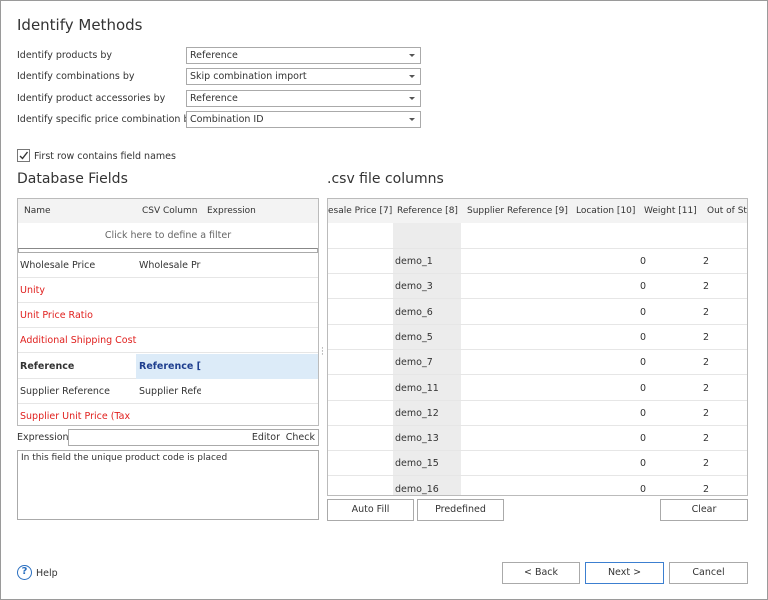 Image resolution: width=768 pixels, height=600 pixels. What do you see at coordinates (47, 366) in the screenshot?
I see `field-name: Reference` at bounding box center [47, 366].